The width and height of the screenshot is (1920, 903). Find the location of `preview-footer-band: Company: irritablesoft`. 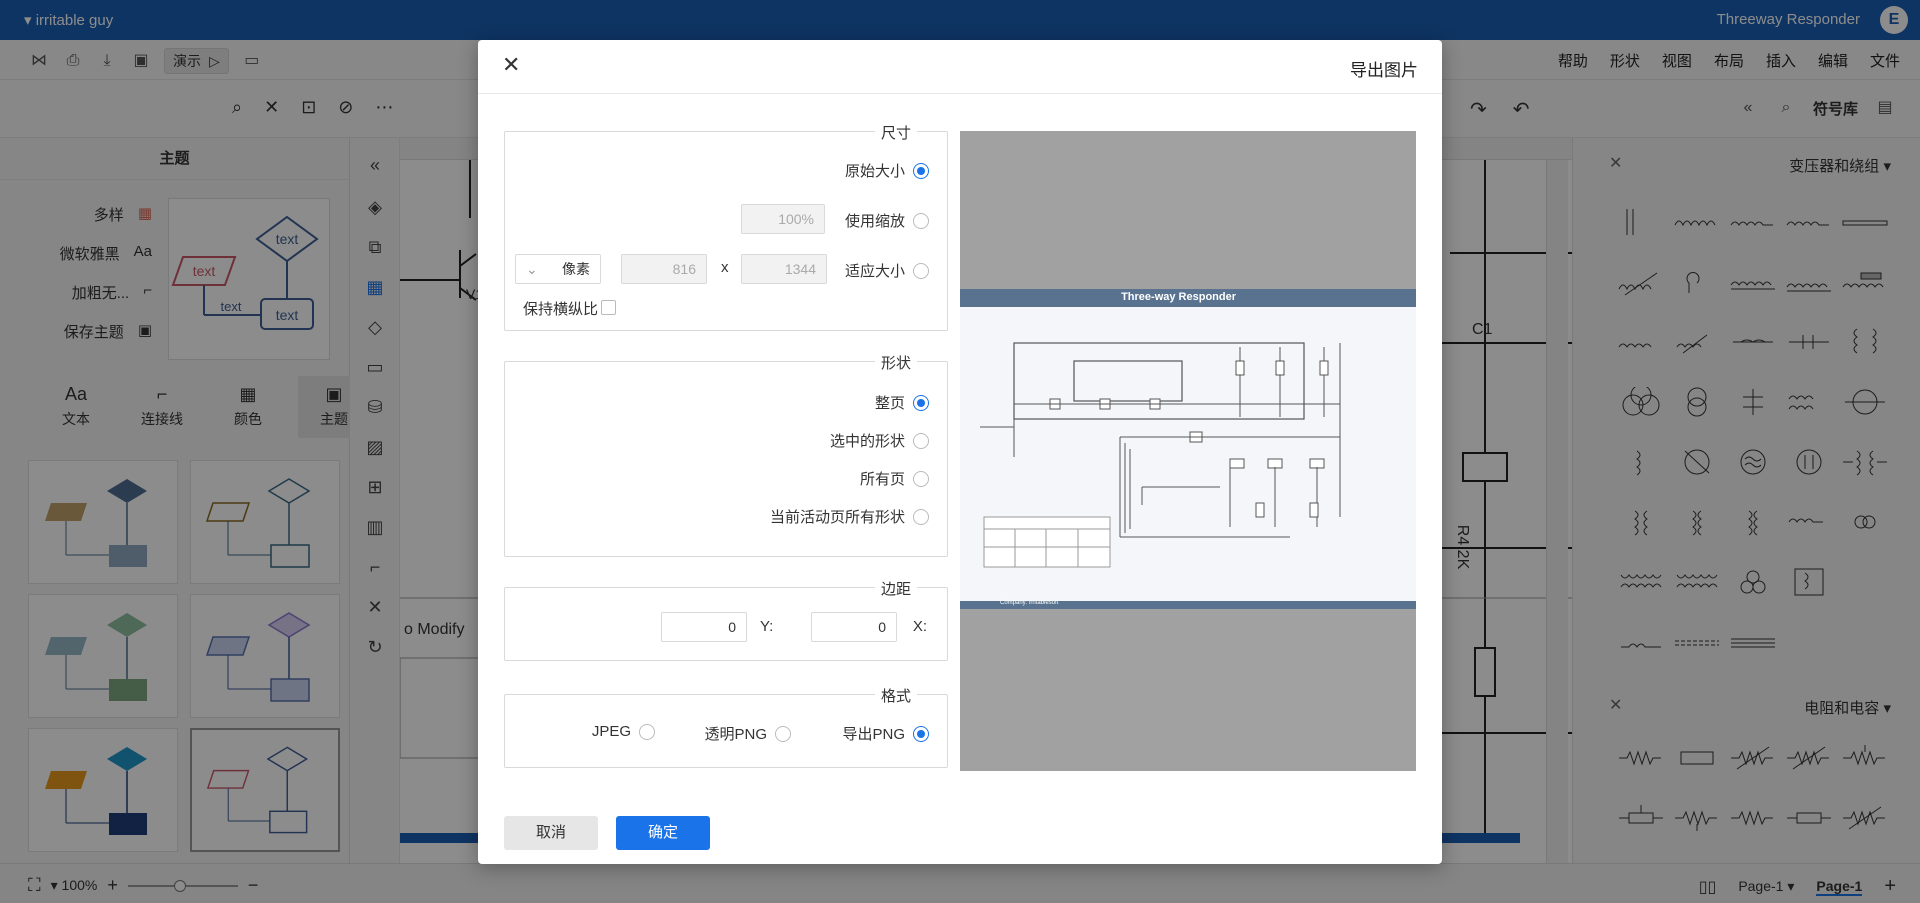

preview-footer-band: Company: irritablesoft is located at coordinates (1188, 604).